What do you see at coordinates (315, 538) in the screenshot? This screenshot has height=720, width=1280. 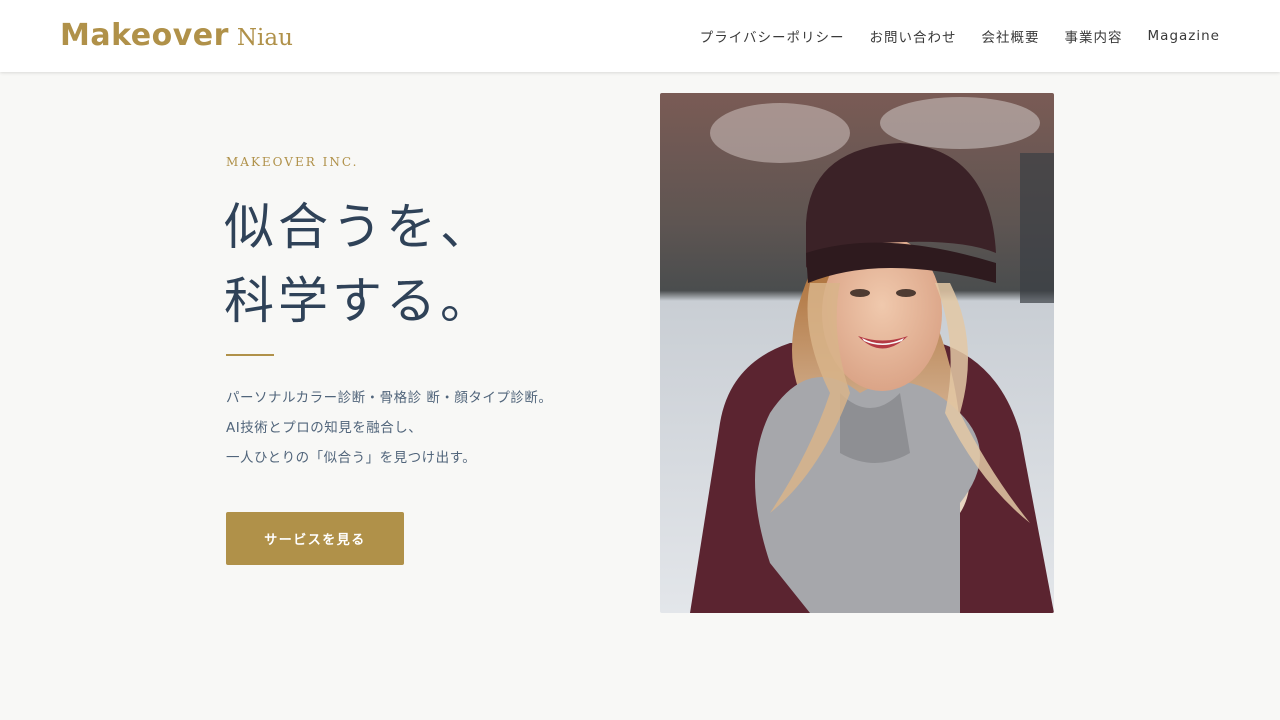 I see `view-services-button: サービスを見る` at bounding box center [315, 538].